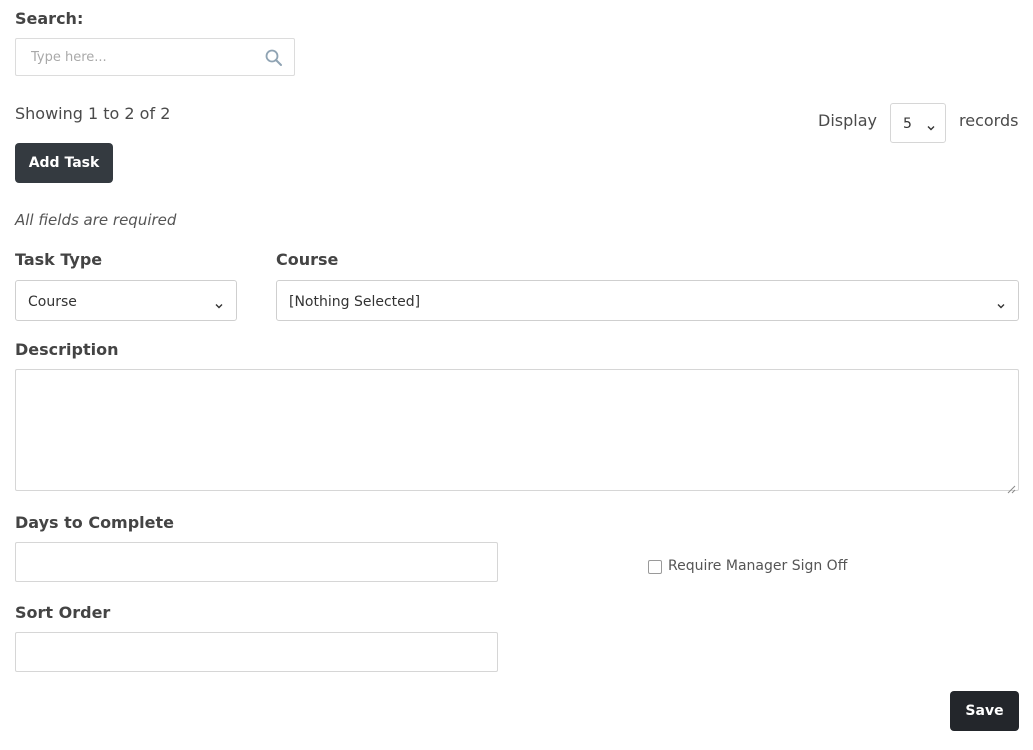  Describe the element at coordinates (63, 612) in the screenshot. I see `sort-order-label: Sort Order` at that location.